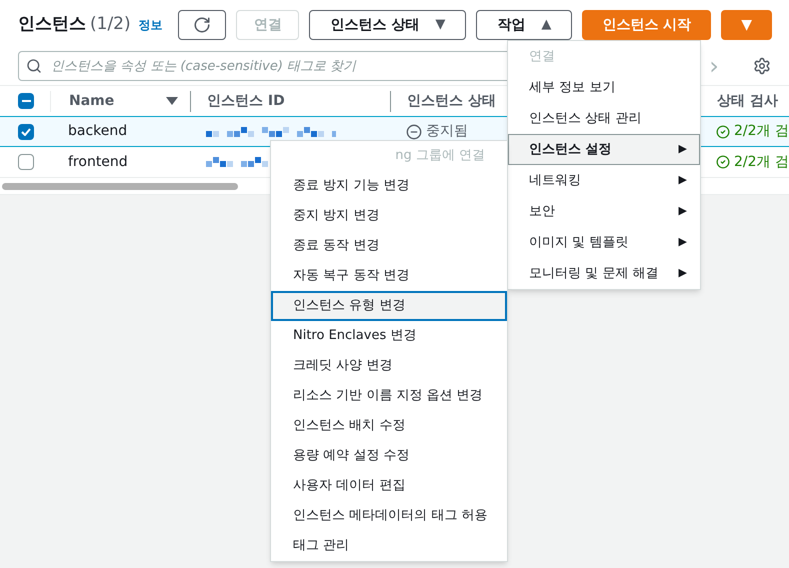 This screenshot has height=568, width=789. Describe the element at coordinates (389, 486) in the screenshot. I see `menu-item: 사용자 데이터 편집` at that location.